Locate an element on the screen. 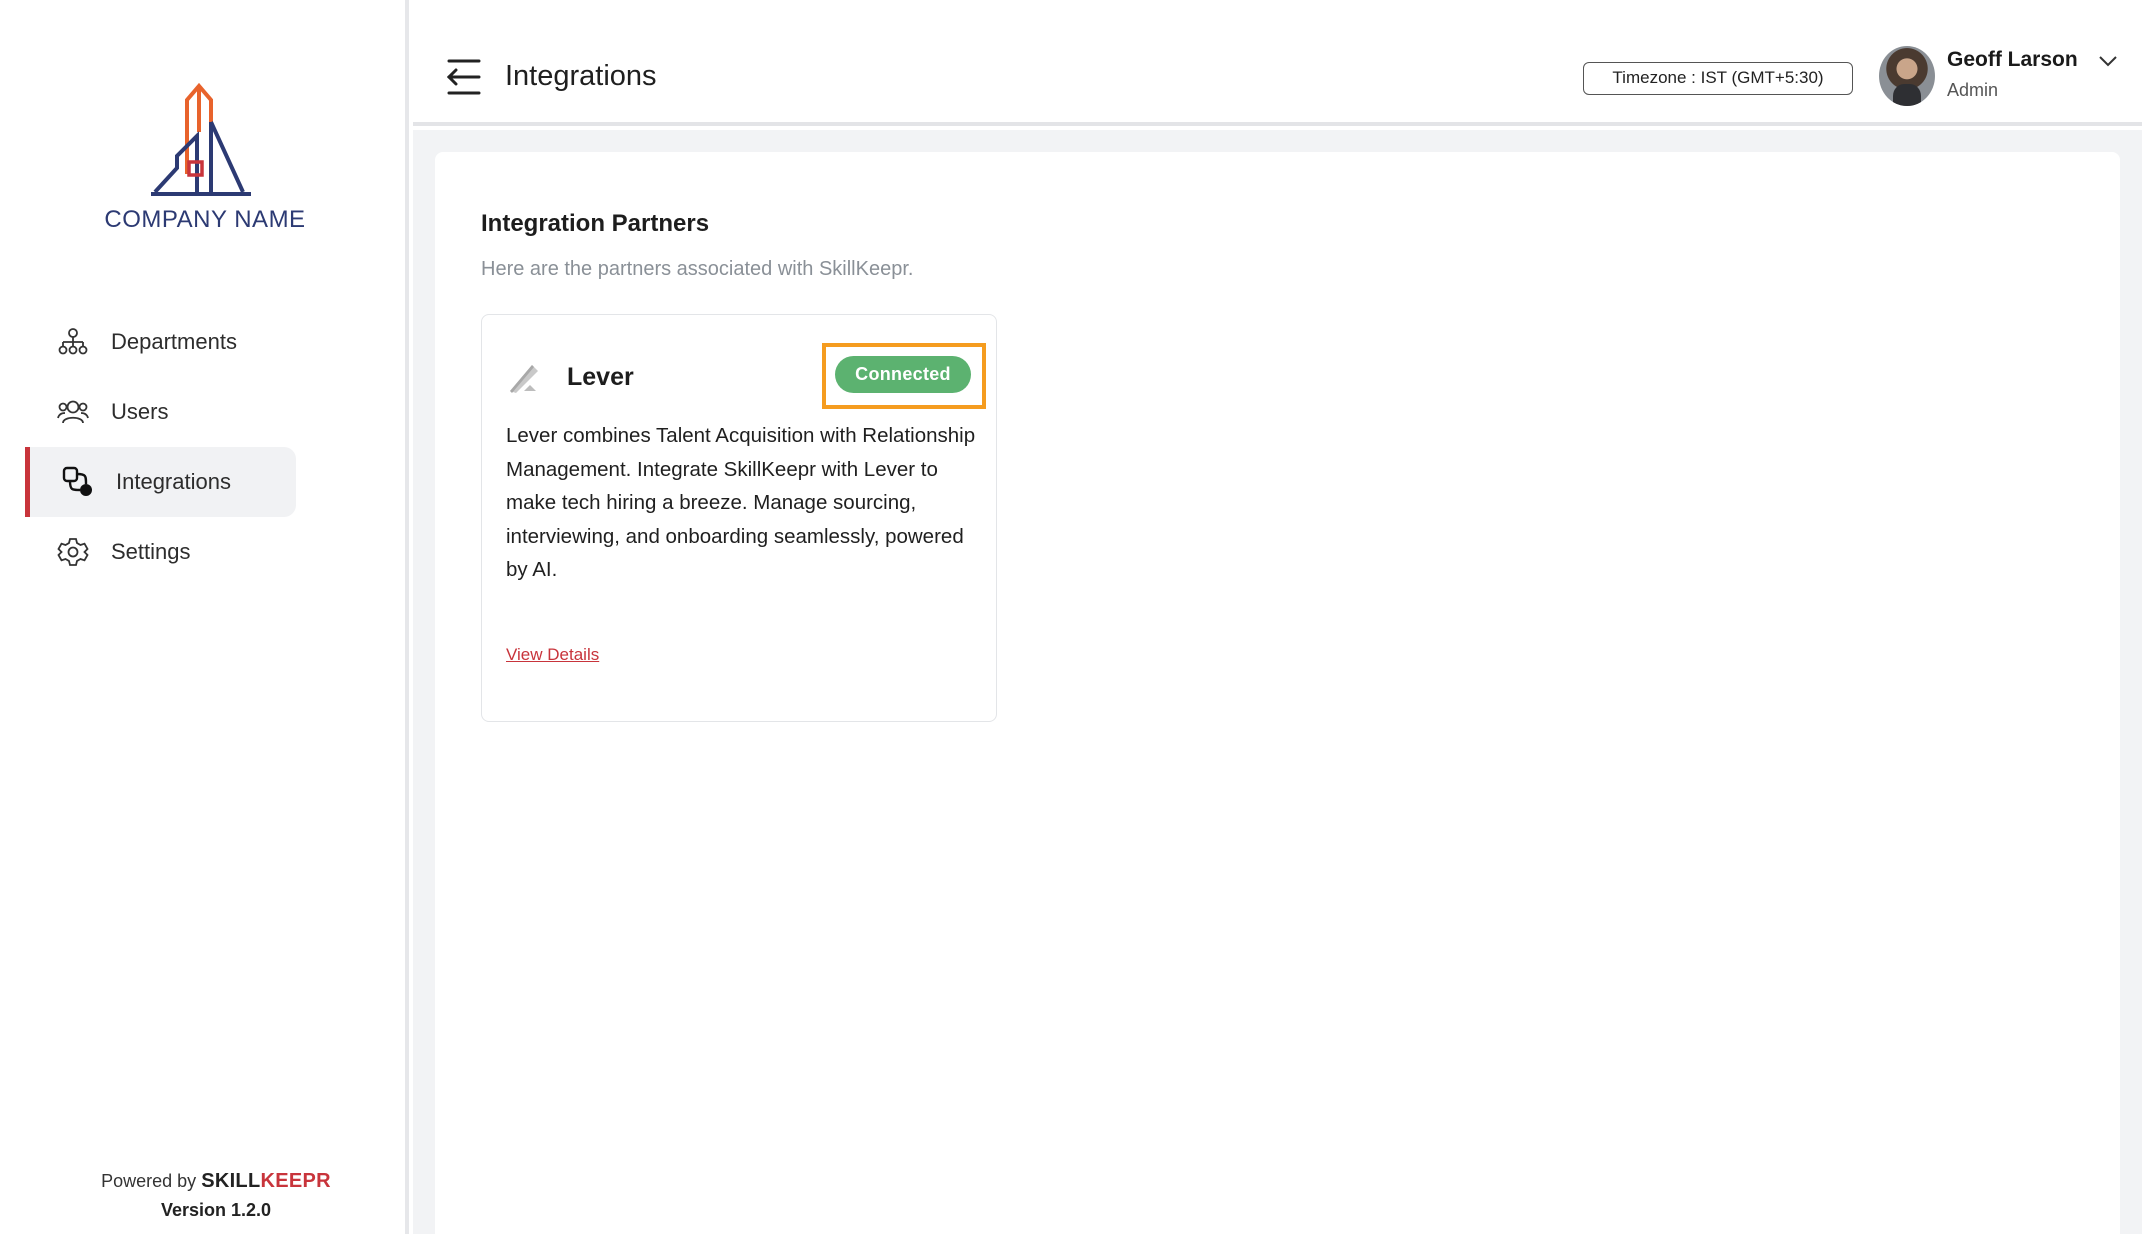 This screenshot has width=2142, height=1234. chevron-down-icon is located at coordinates (2108, 61).